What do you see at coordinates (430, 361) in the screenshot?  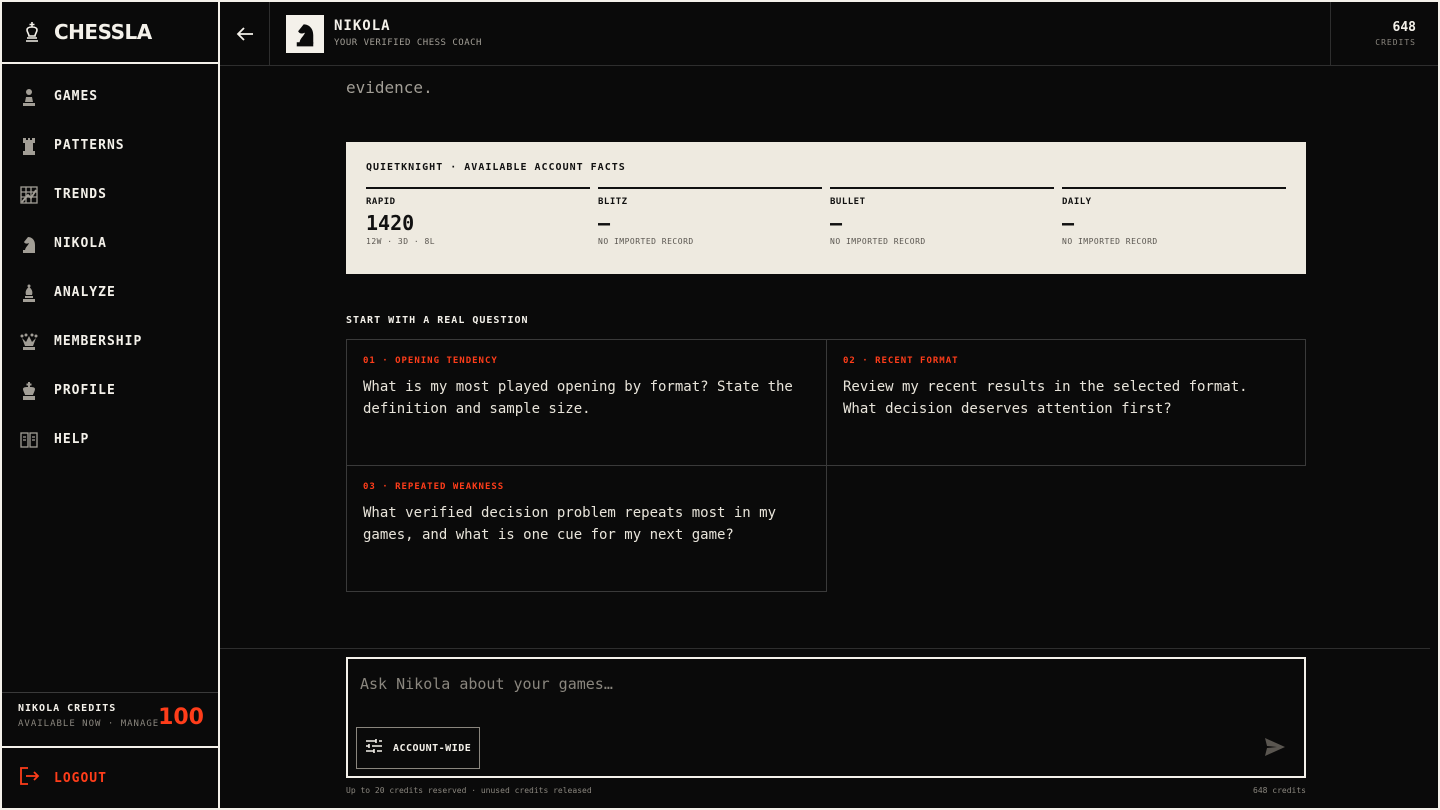 I see `question-tag: 01 · OPENING TENDENCY` at bounding box center [430, 361].